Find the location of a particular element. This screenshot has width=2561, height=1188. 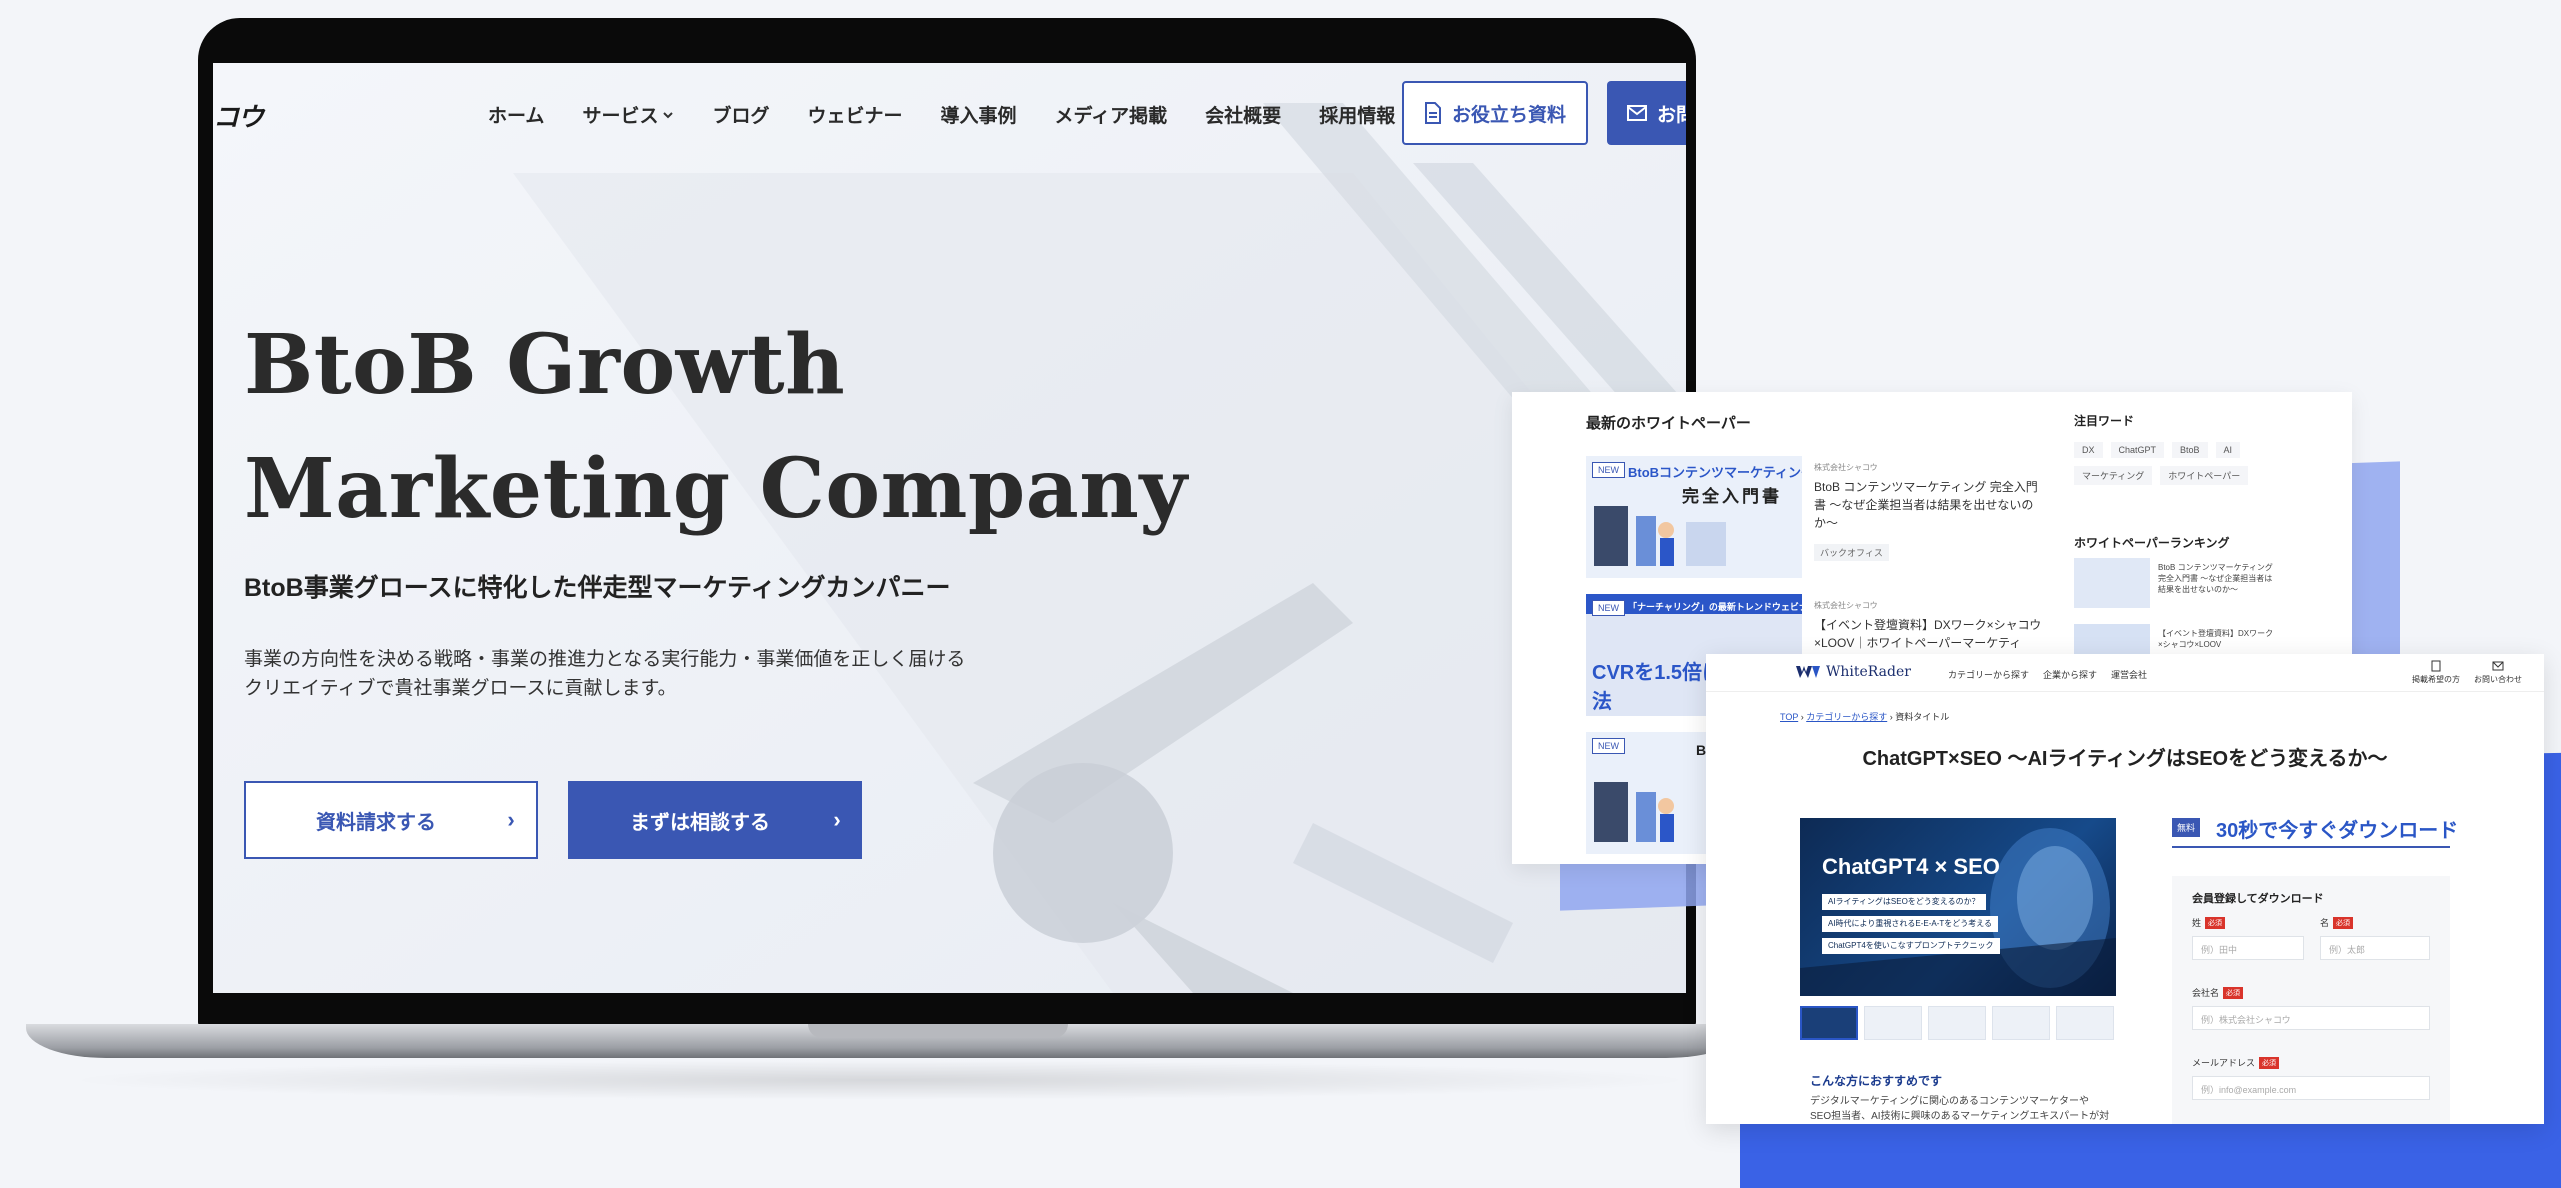

document-icon is located at coordinates (1432, 113).